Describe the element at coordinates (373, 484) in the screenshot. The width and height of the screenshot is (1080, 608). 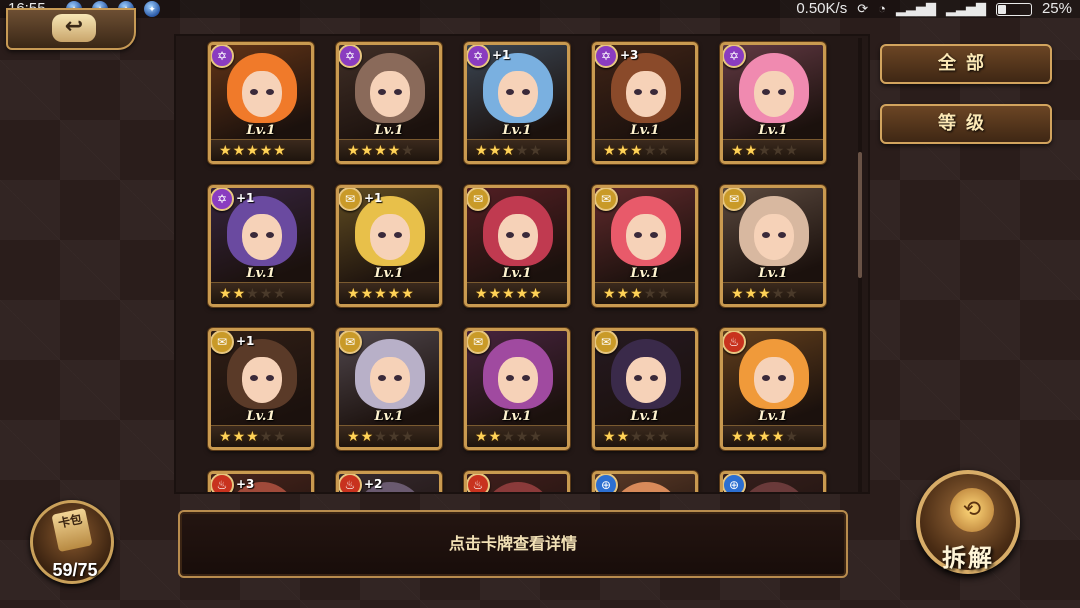
I see `card-rank: +2` at that location.